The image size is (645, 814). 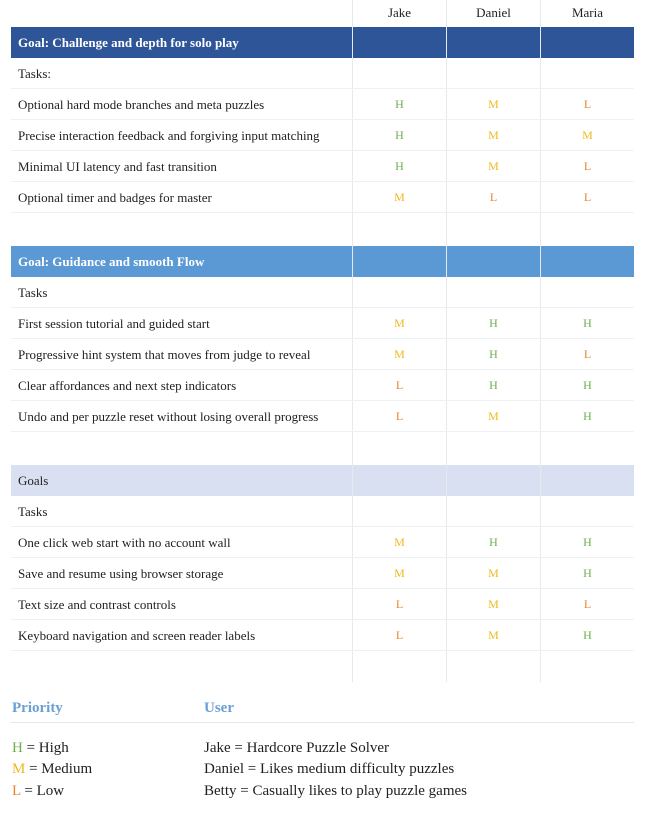 What do you see at coordinates (322, 604) in the screenshot?
I see `task-row: Text size and contrast controls L M L` at bounding box center [322, 604].